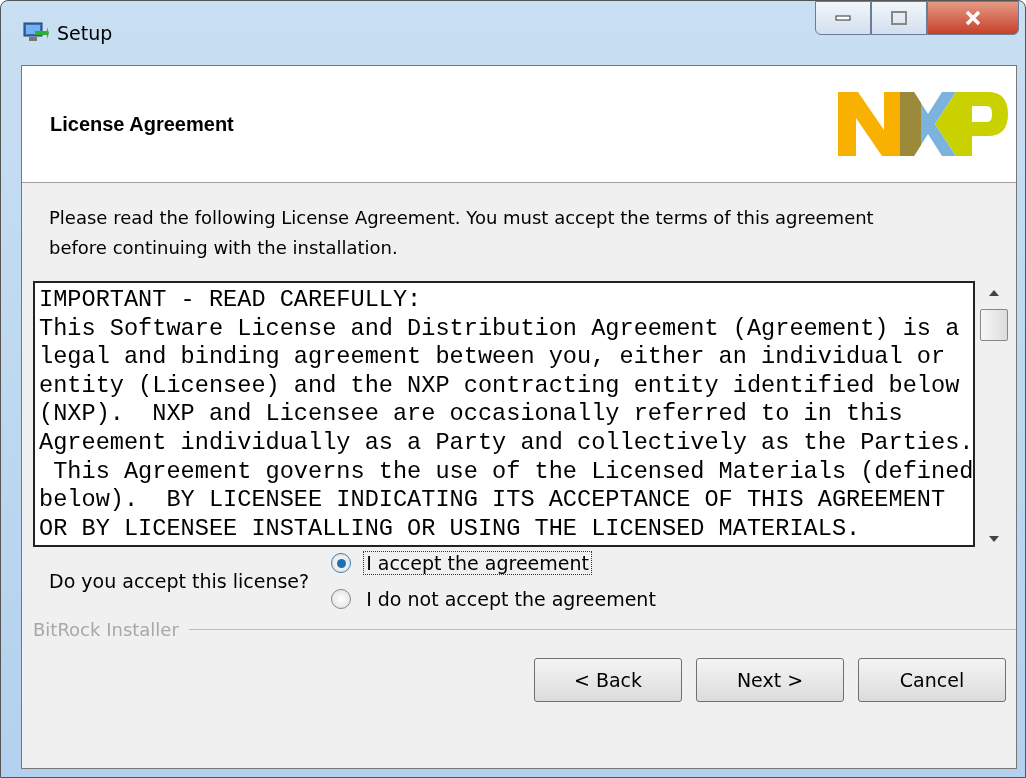 Image resolution: width=1026 pixels, height=778 pixels. I want to click on scroll-up-icon, so click(994, 293).